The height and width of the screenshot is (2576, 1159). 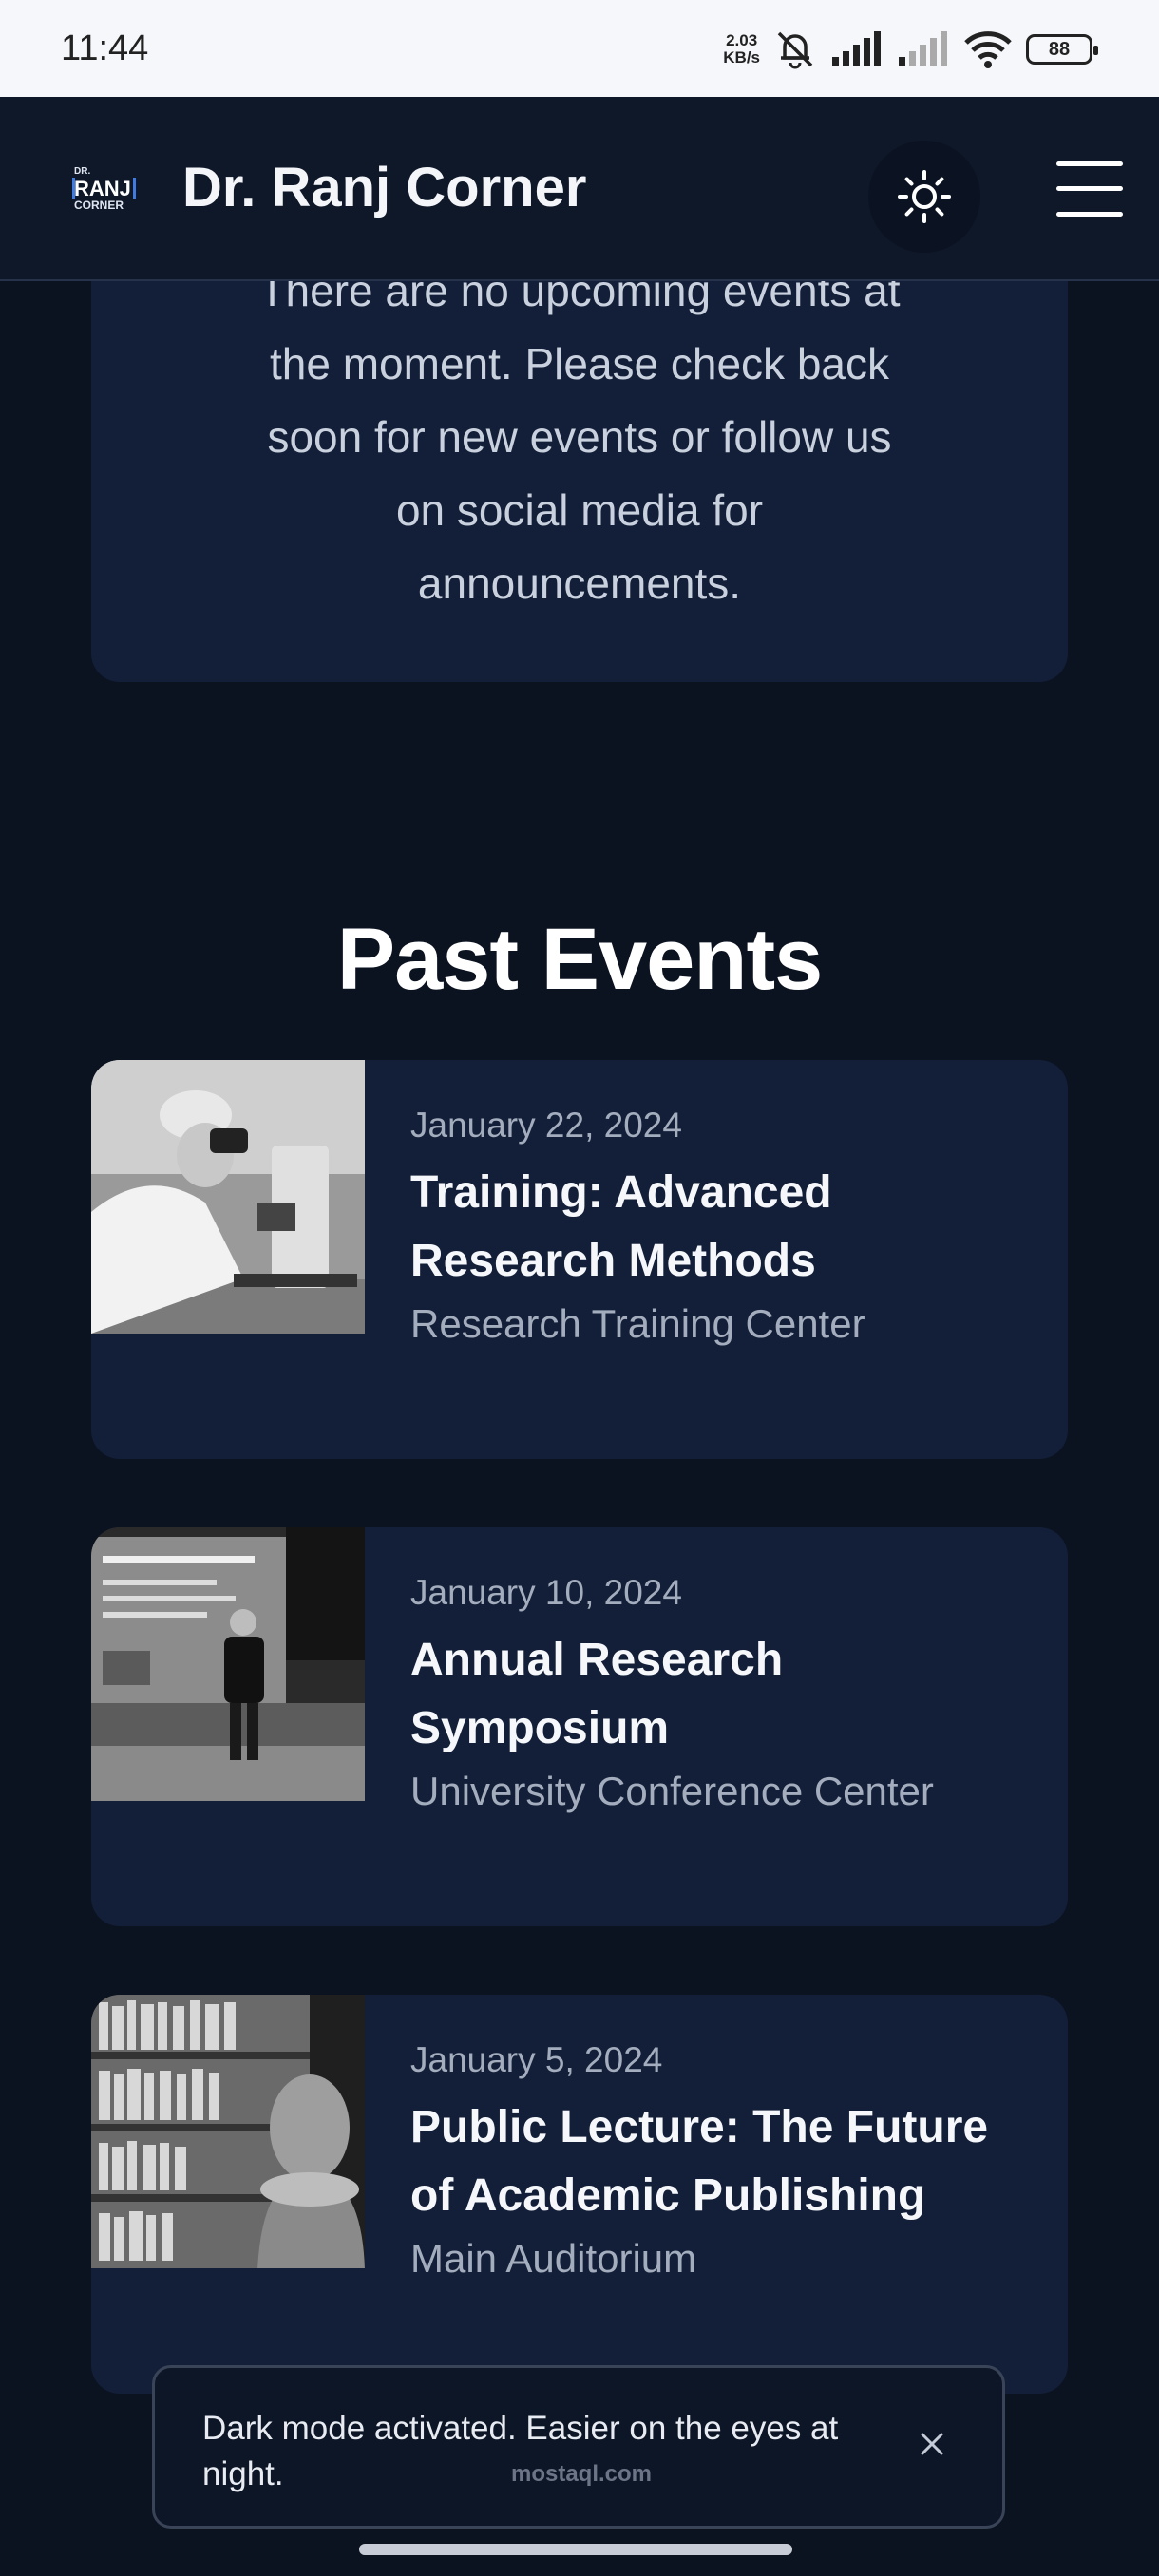 I want to click on theme-toggle-button, so click(x=924, y=197).